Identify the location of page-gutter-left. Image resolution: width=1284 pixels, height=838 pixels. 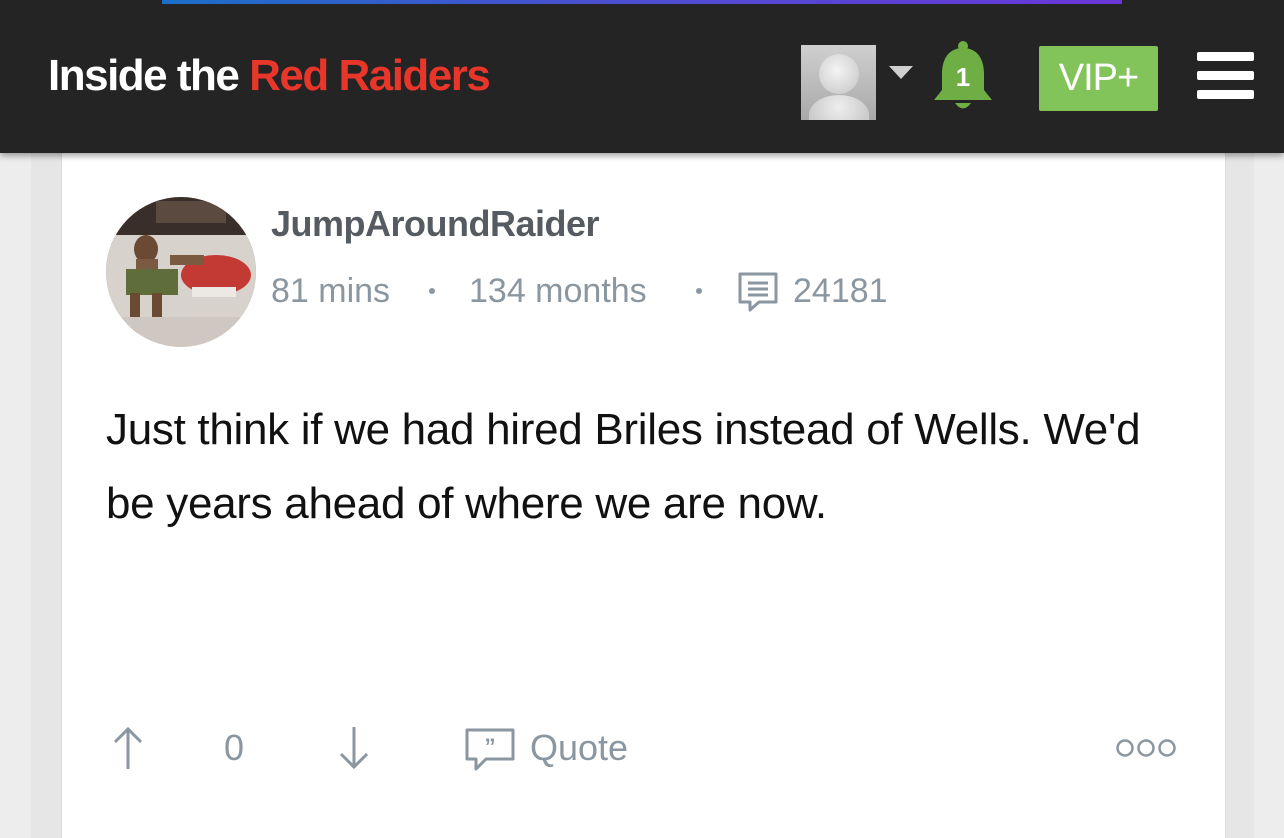
(46, 495).